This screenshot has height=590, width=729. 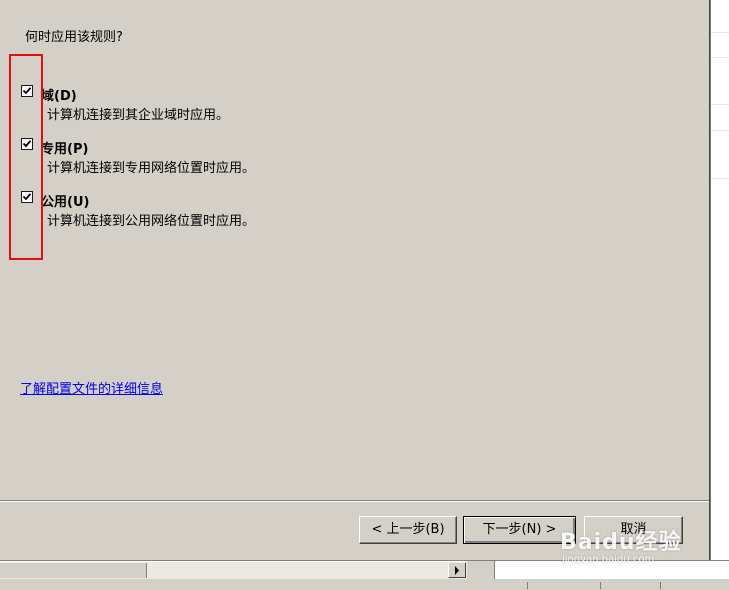 I want to click on back-button: < 上一步(B), so click(x=408, y=530).